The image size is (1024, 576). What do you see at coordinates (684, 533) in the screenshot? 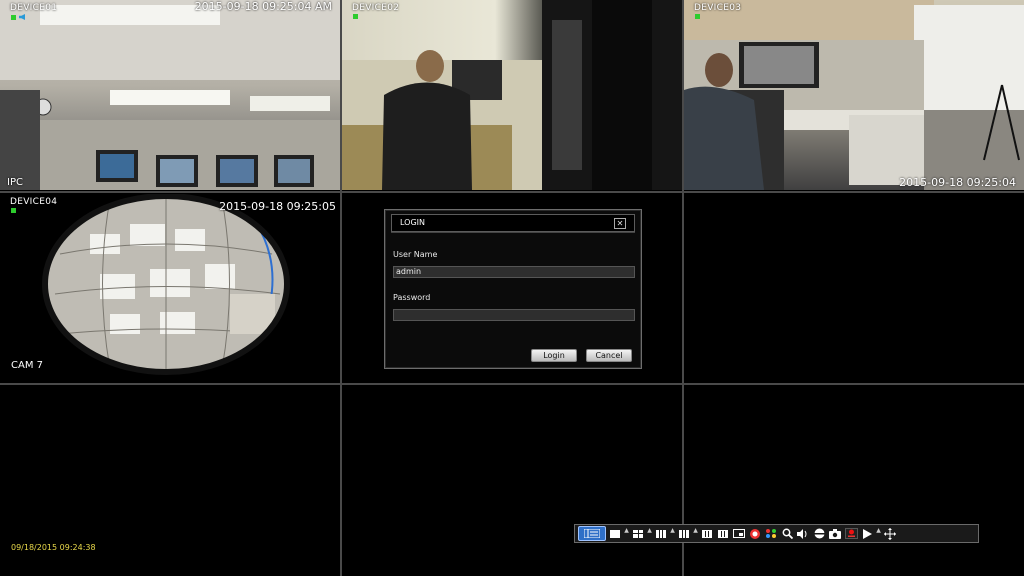
I see `custom-view-icon` at bounding box center [684, 533].